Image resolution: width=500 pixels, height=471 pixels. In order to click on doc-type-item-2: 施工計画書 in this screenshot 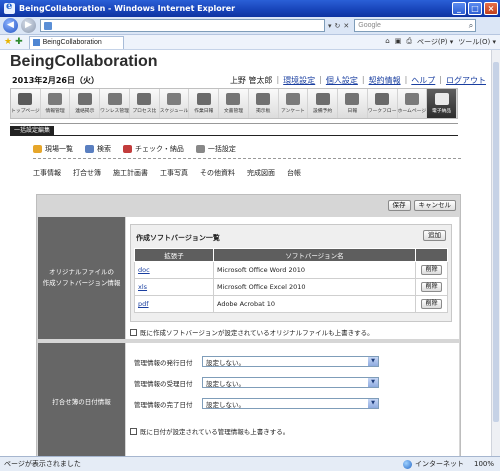, I will do `click(130, 173)`.